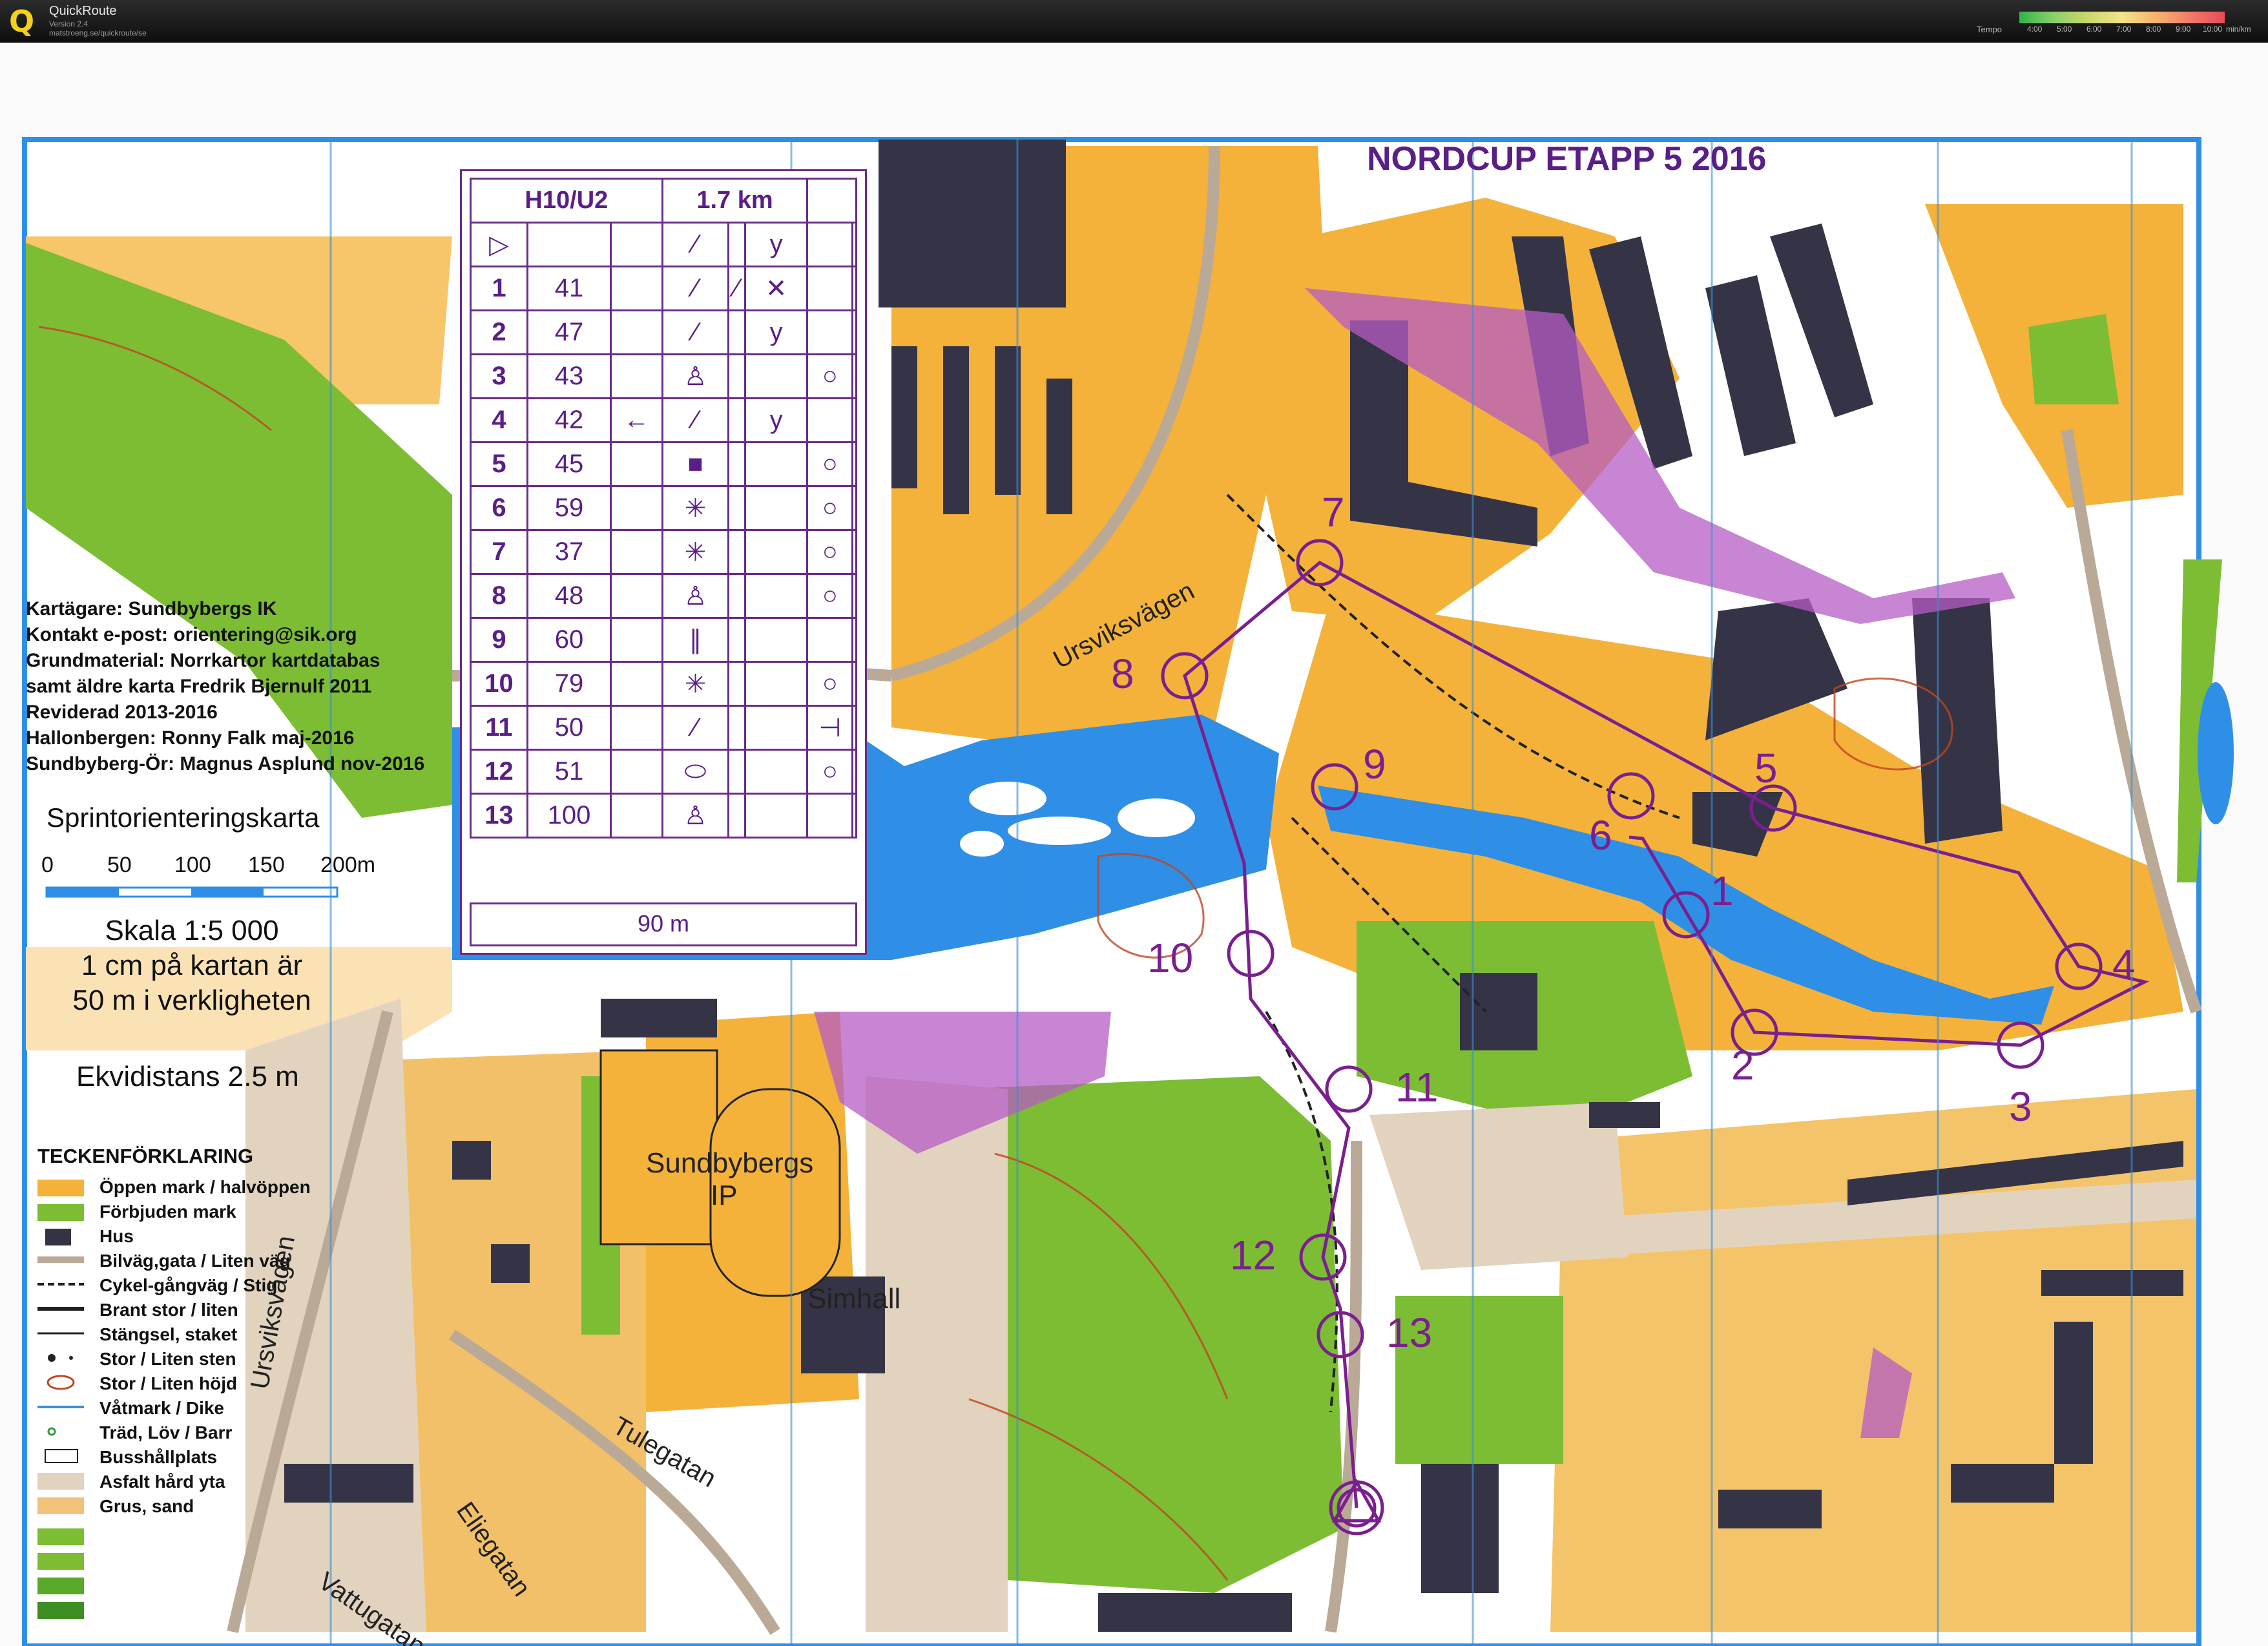 This screenshot has height=1646, width=2268. I want to click on finish-distance-row: 90 m, so click(663, 924).